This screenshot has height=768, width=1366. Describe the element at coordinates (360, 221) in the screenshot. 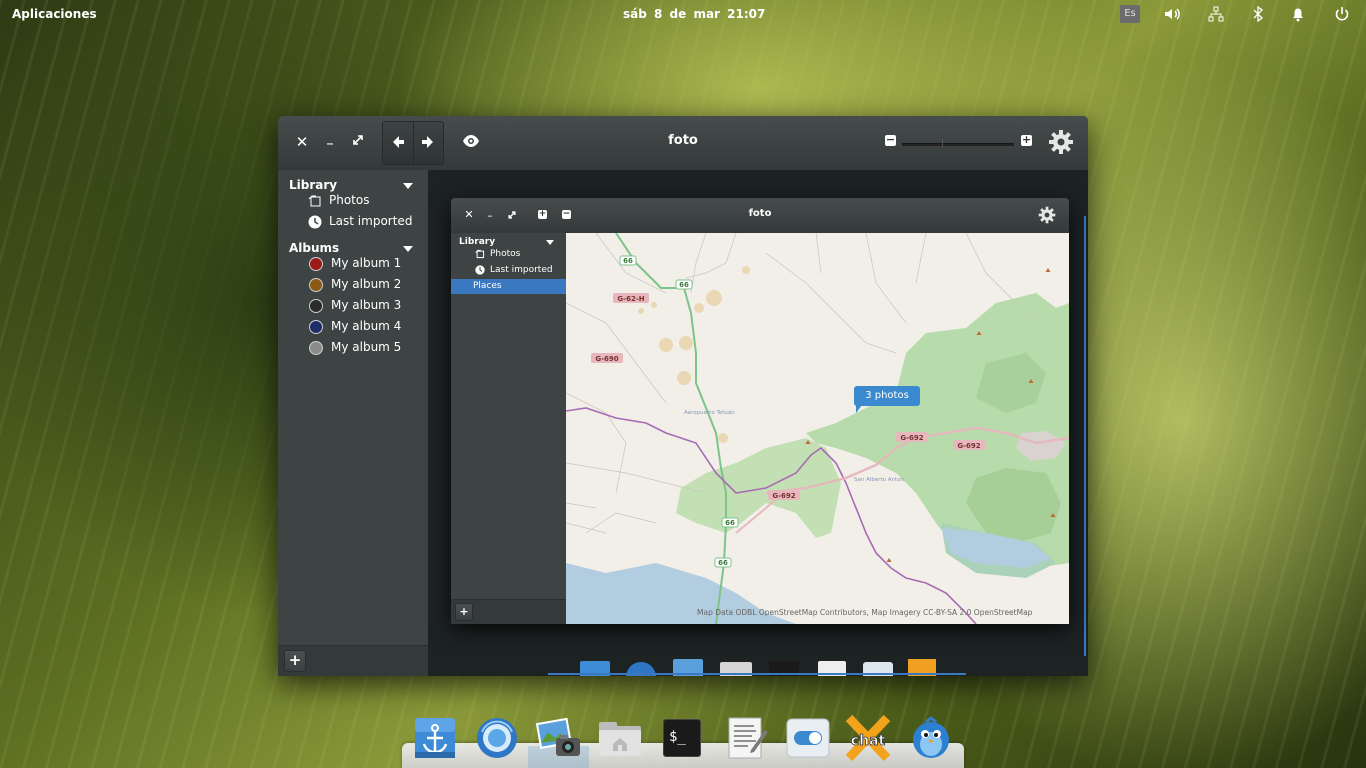

I see `sidebar-item-last-imported: Last imported` at that location.